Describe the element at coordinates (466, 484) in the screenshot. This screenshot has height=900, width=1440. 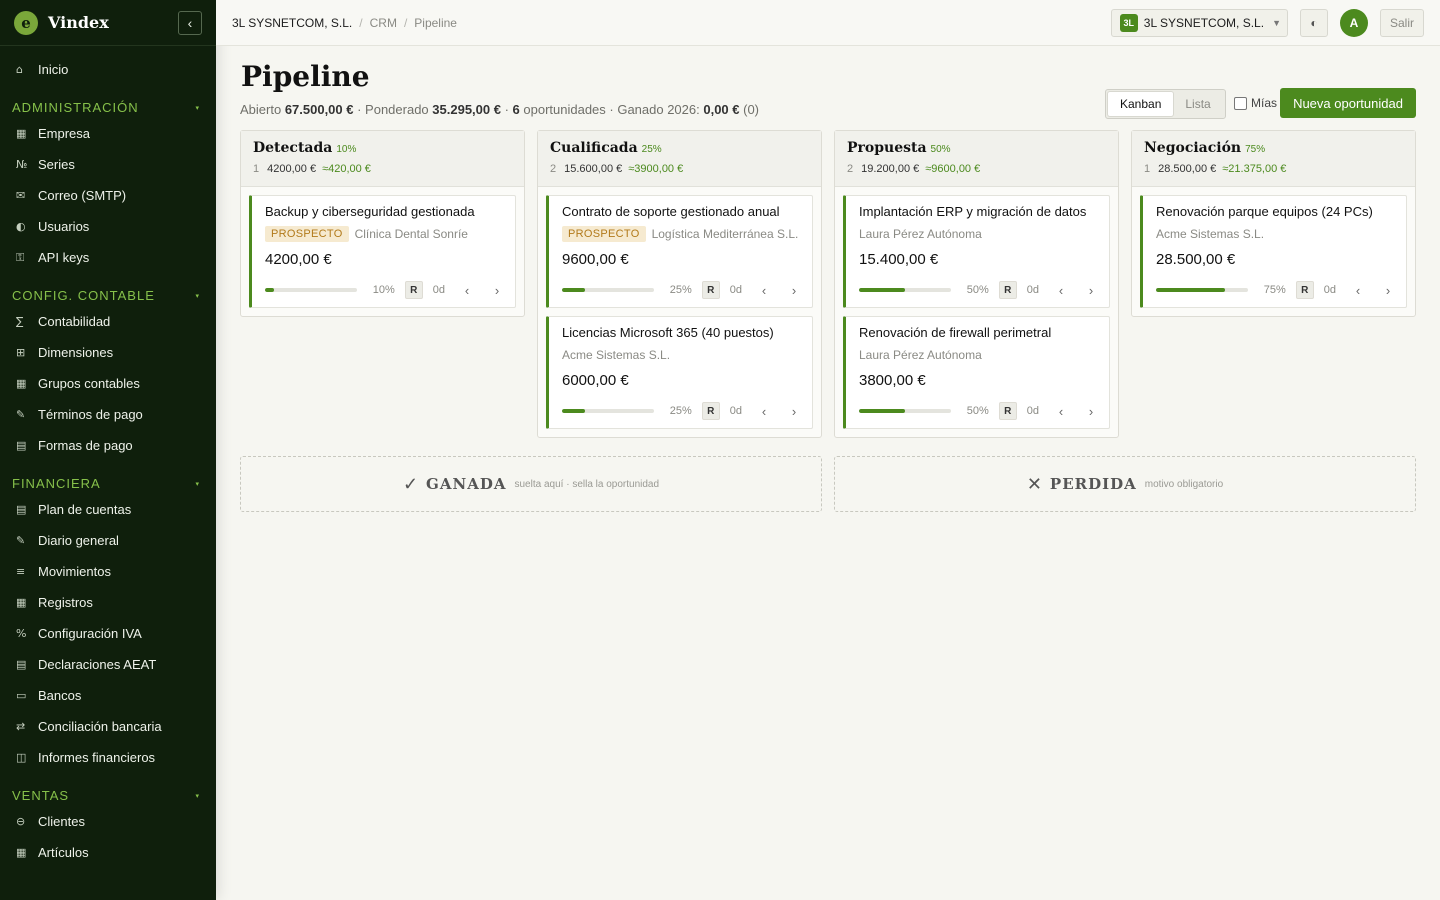
I see `won-dropzone-title: GANADA` at that location.